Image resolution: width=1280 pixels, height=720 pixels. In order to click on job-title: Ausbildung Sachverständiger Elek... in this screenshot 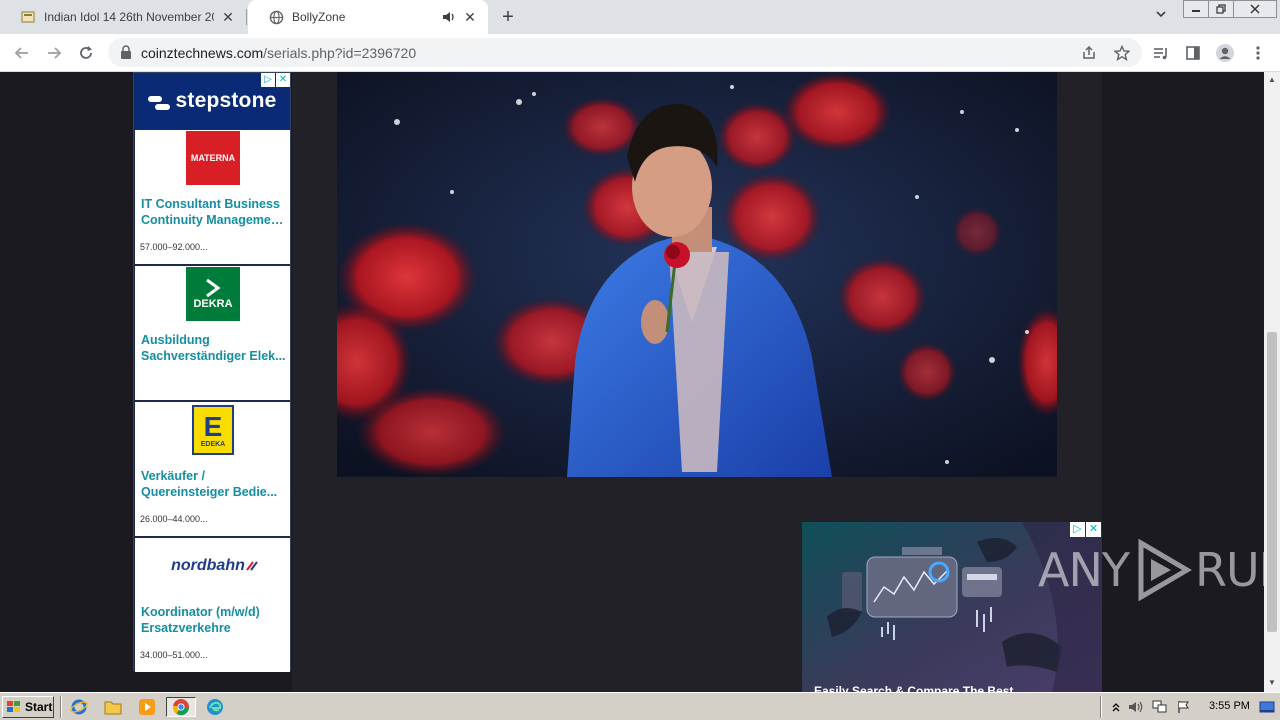, I will do `click(214, 348)`.